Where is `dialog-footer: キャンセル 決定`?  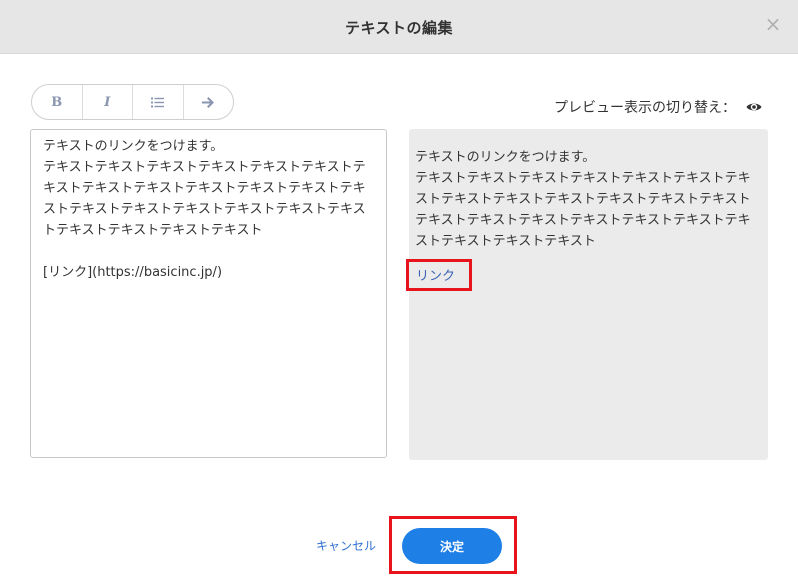
dialog-footer: キャンセル 決定 is located at coordinates (399, 541).